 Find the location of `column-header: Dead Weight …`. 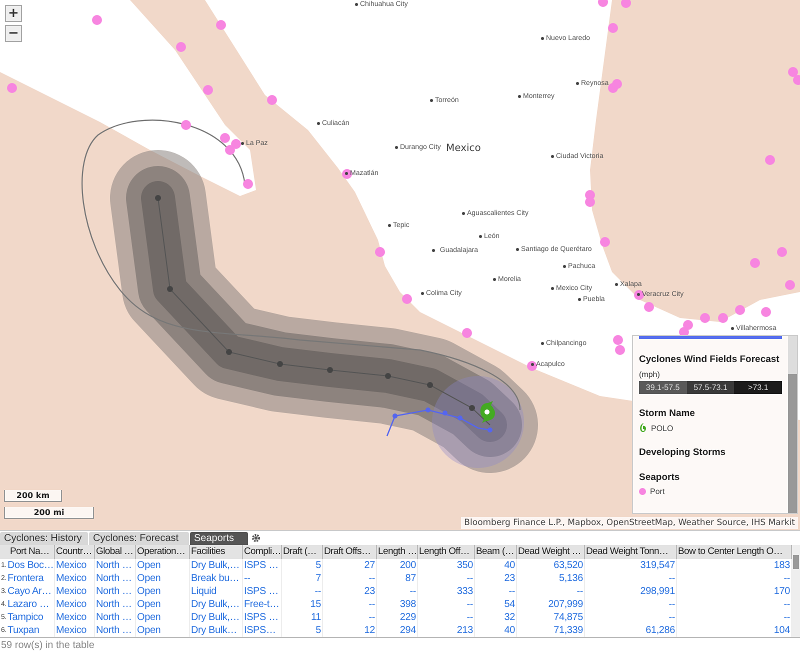

column-header: Dead Weight … is located at coordinates (551, 552).